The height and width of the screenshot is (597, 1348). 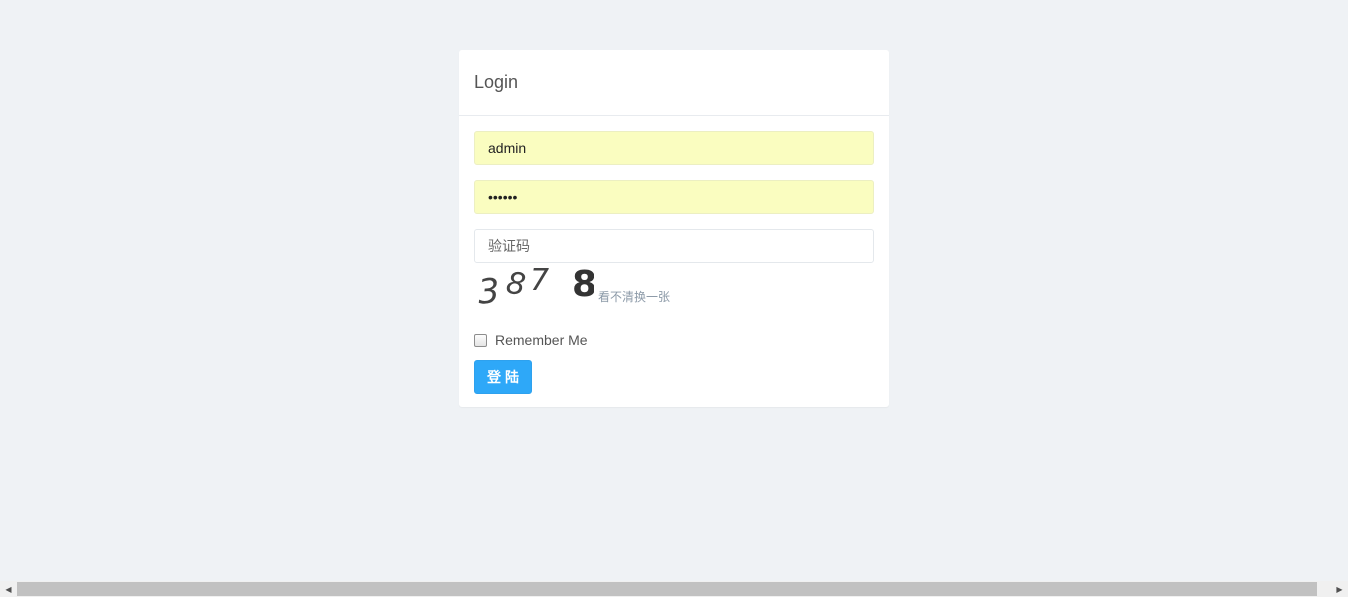 I want to click on captcha-row: 3 8 7 8 看不清换一张, so click(x=674, y=286).